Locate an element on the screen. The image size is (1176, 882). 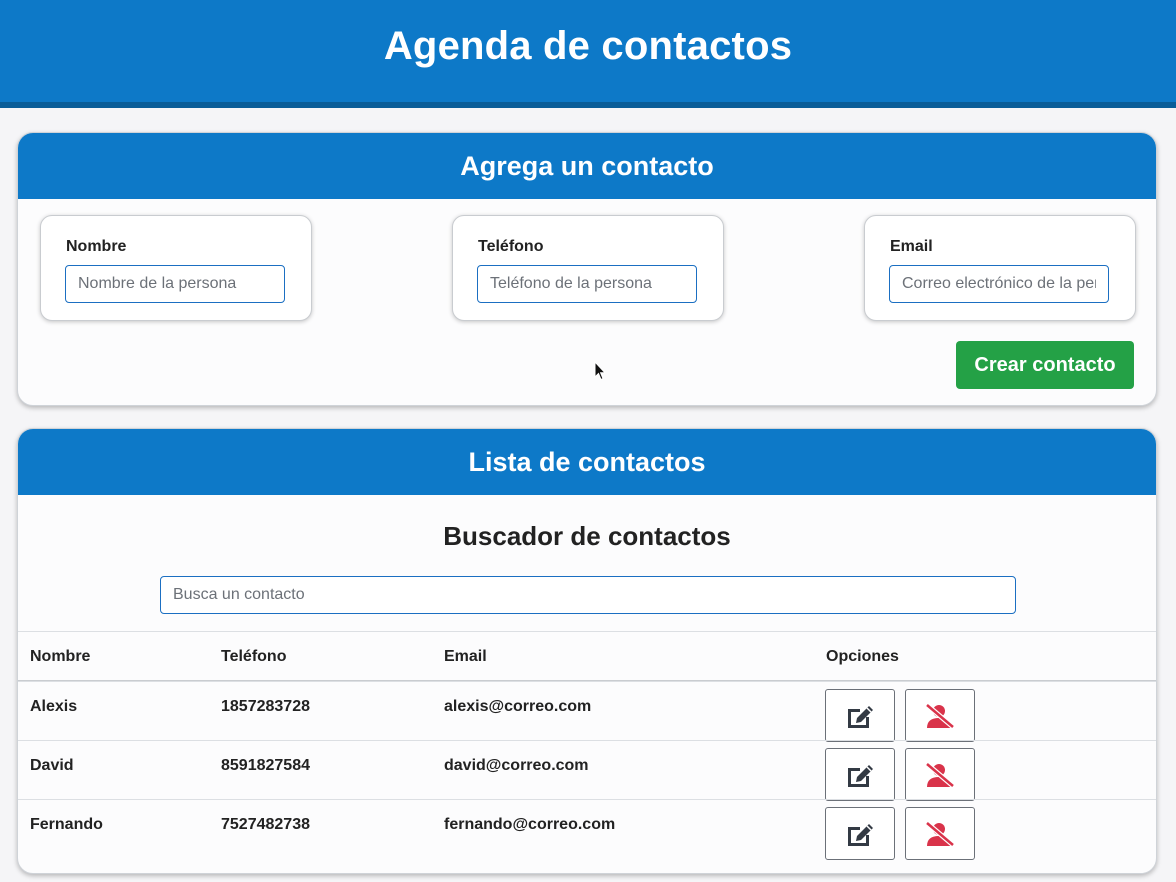
table-row: Fernando 7527482738 fernando@correo.com is located at coordinates (587, 829).